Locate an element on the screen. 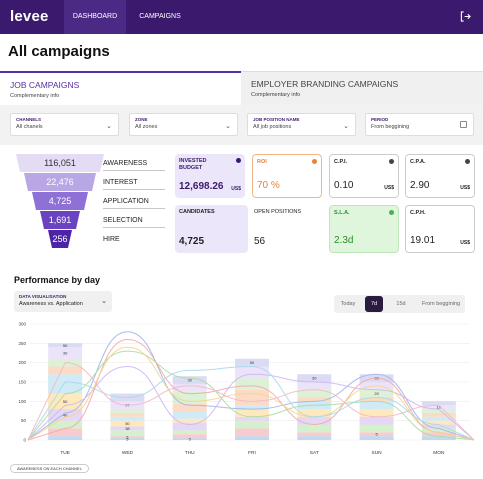  kpi-cph: C.P.H. 19.01 US$ is located at coordinates (440, 229).